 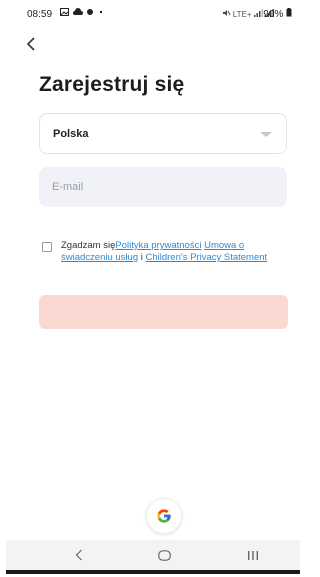 I want to click on page-title: Zarejestruj się, so click(x=112, y=84).